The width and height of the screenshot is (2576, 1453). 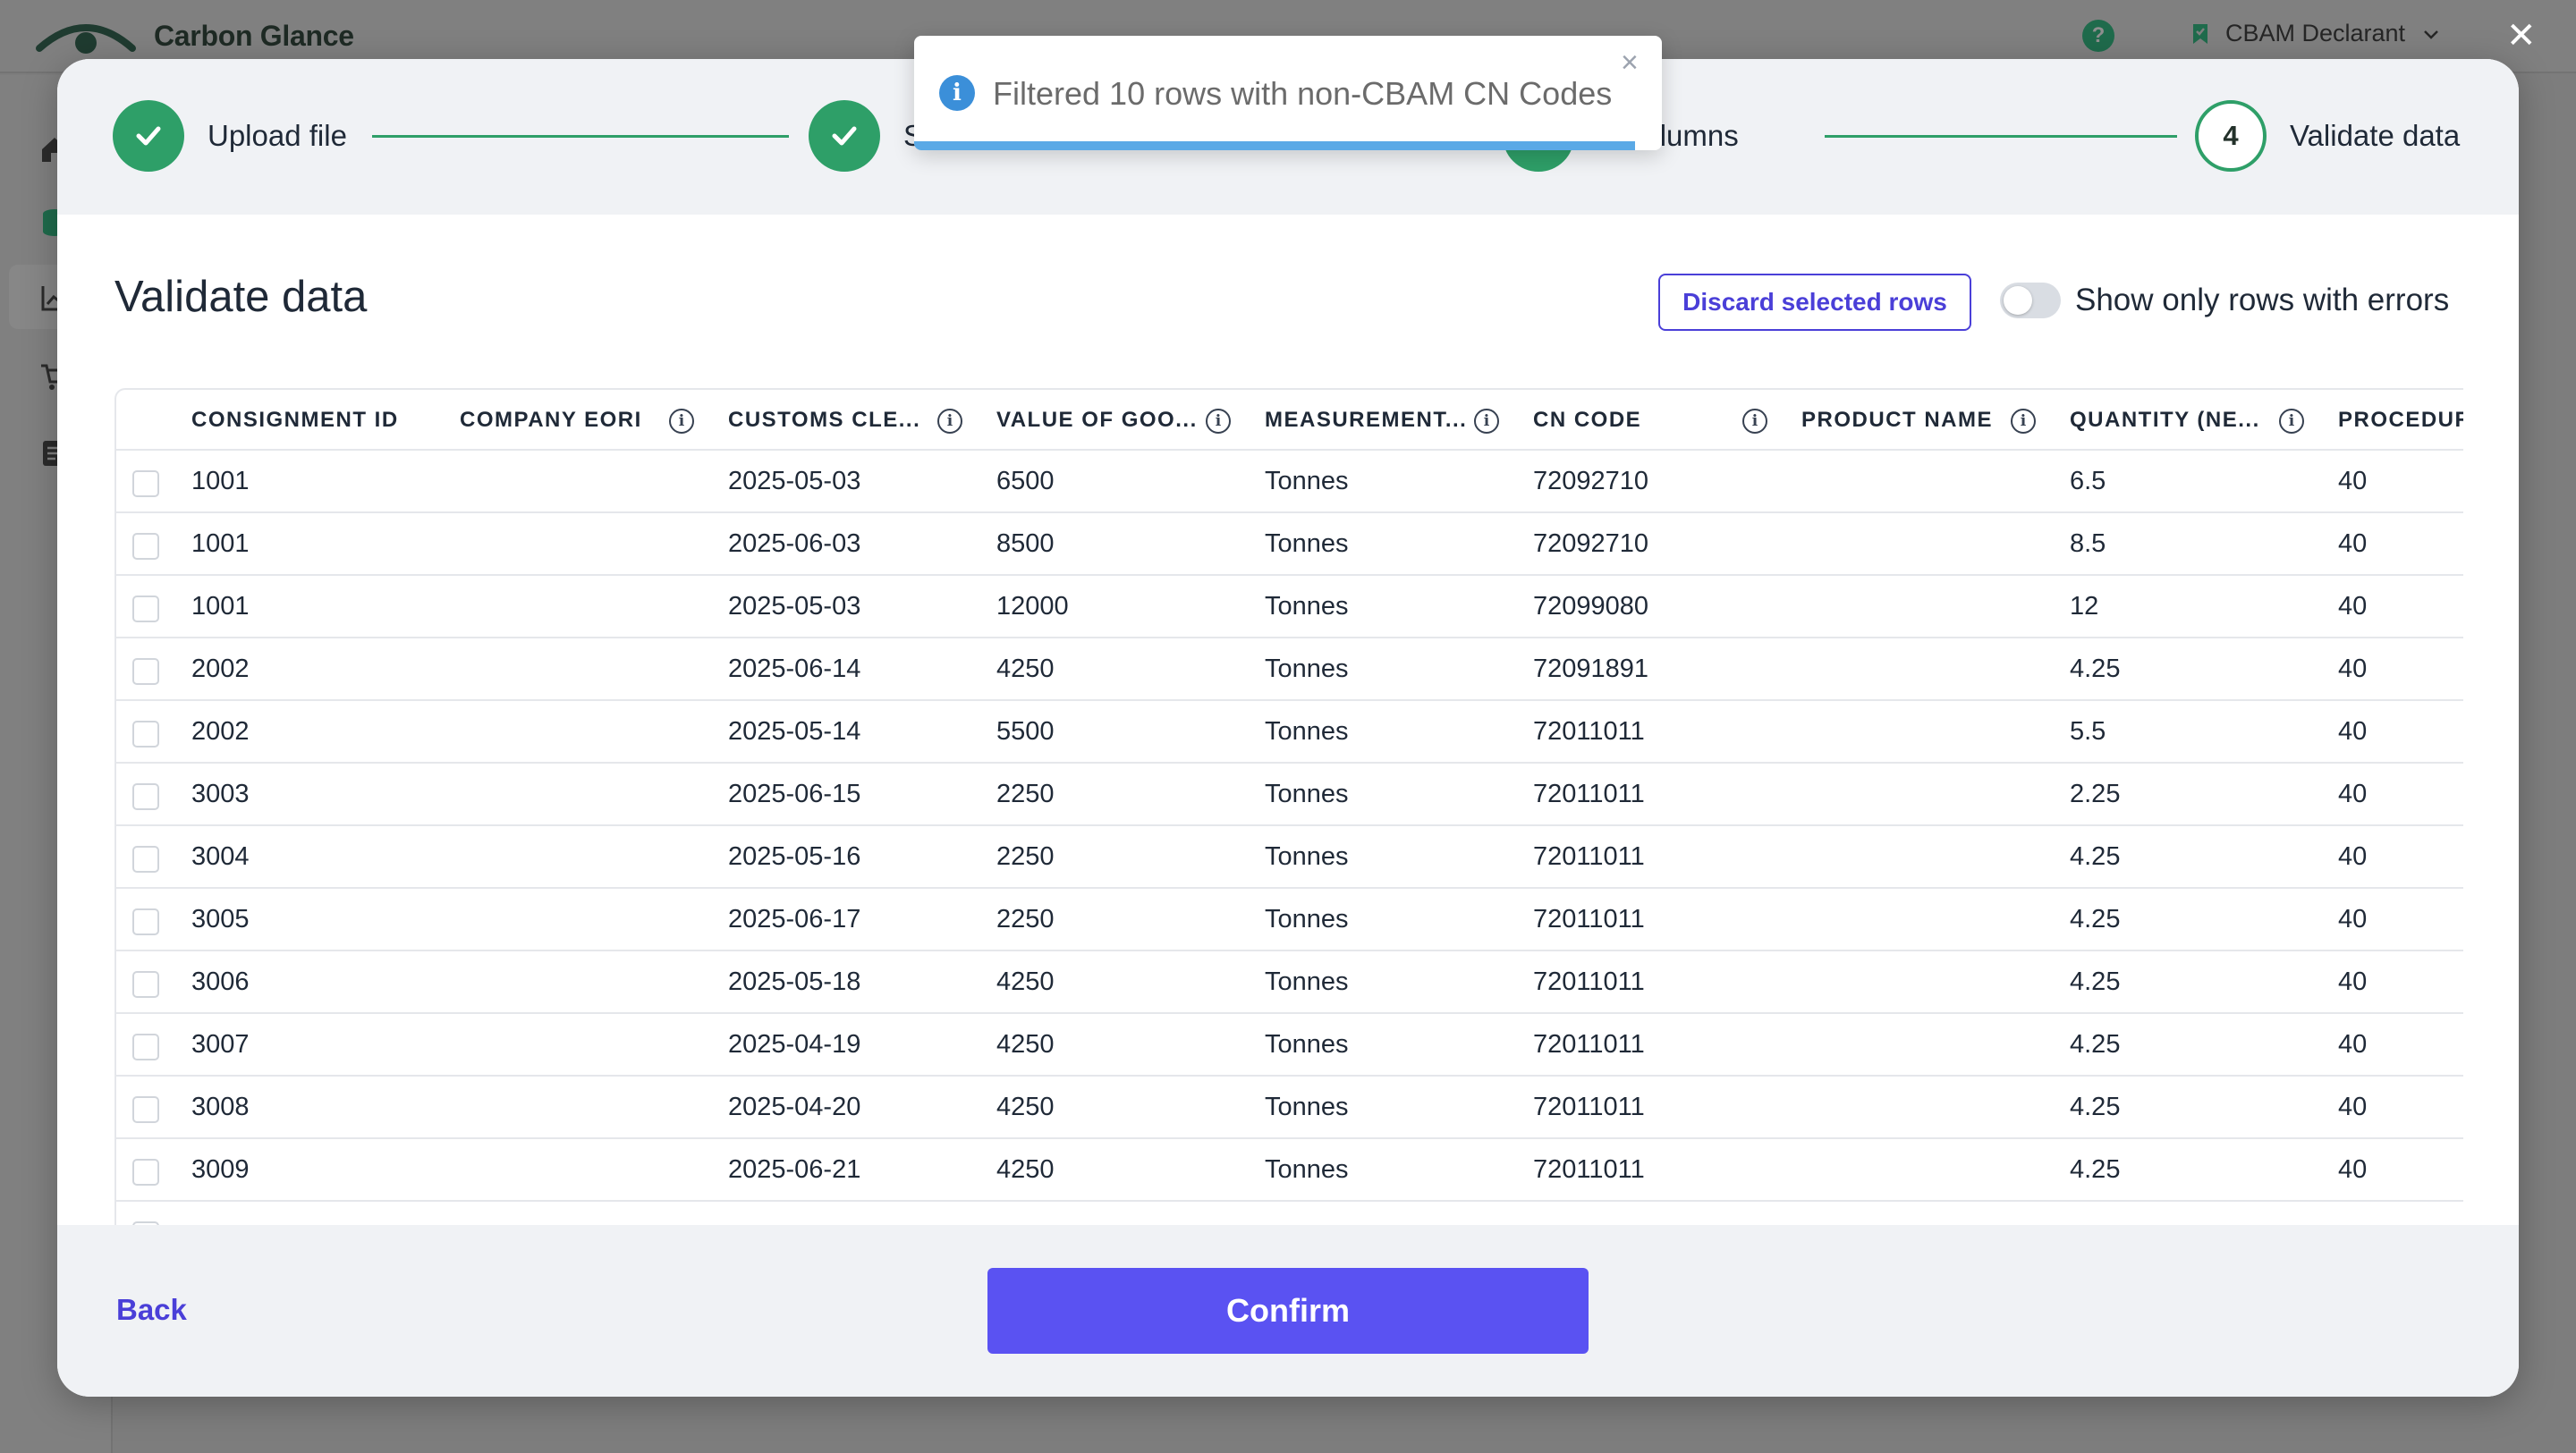 What do you see at coordinates (1630, 63) in the screenshot?
I see `toast-close-icon: ×` at bounding box center [1630, 63].